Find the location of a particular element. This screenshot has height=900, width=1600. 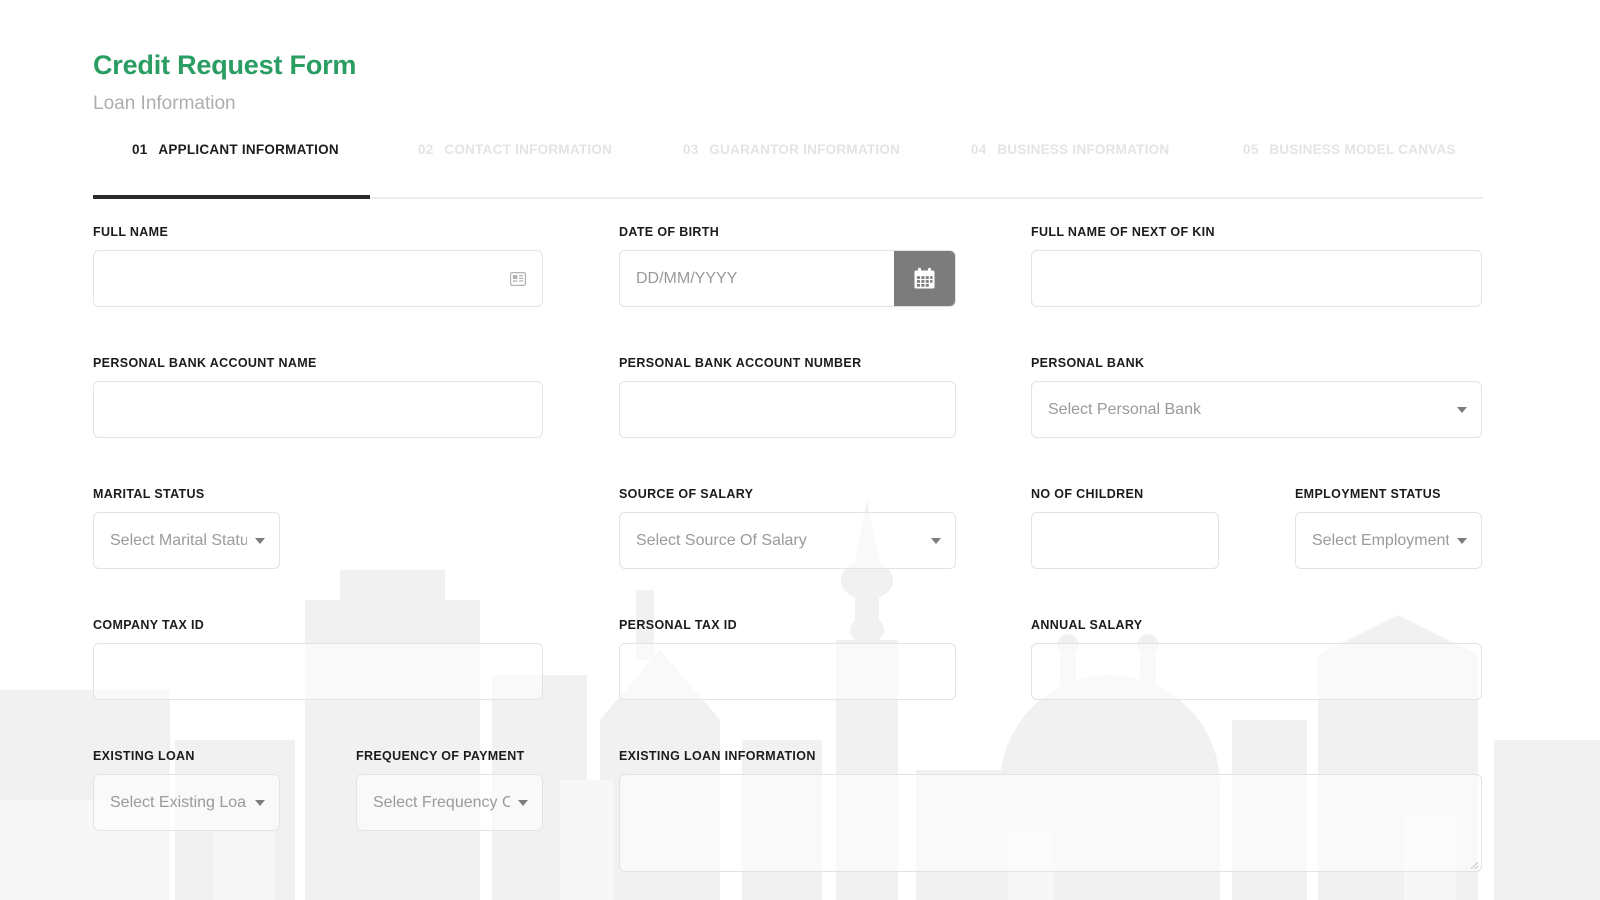

field-label: NO OF CHILDREN is located at coordinates (1087, 494).